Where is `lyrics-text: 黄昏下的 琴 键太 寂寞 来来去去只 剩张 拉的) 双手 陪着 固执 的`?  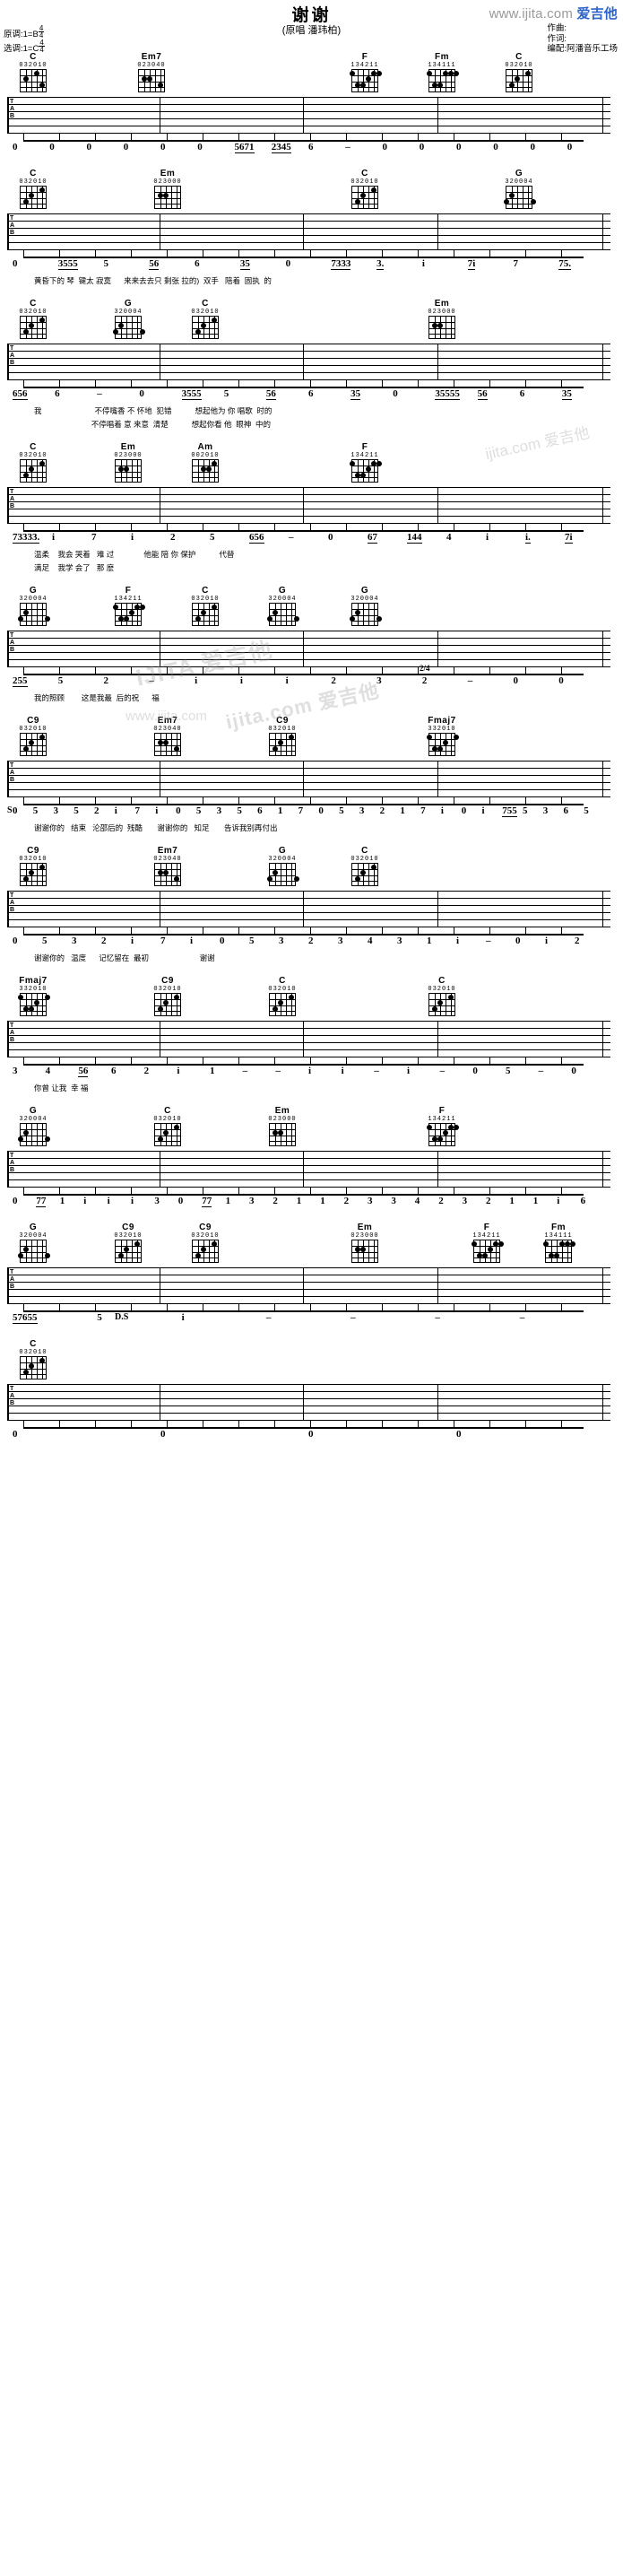
lyrics-text: 黄昏下的 琴 键太 寂寞 来来去去只 剩张 拉的) 双手 陪着 固执 的 is located at coordinates (153, 280).